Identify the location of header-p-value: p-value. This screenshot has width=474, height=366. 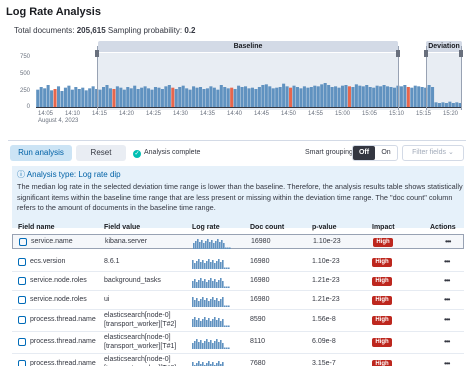
(324, 227).